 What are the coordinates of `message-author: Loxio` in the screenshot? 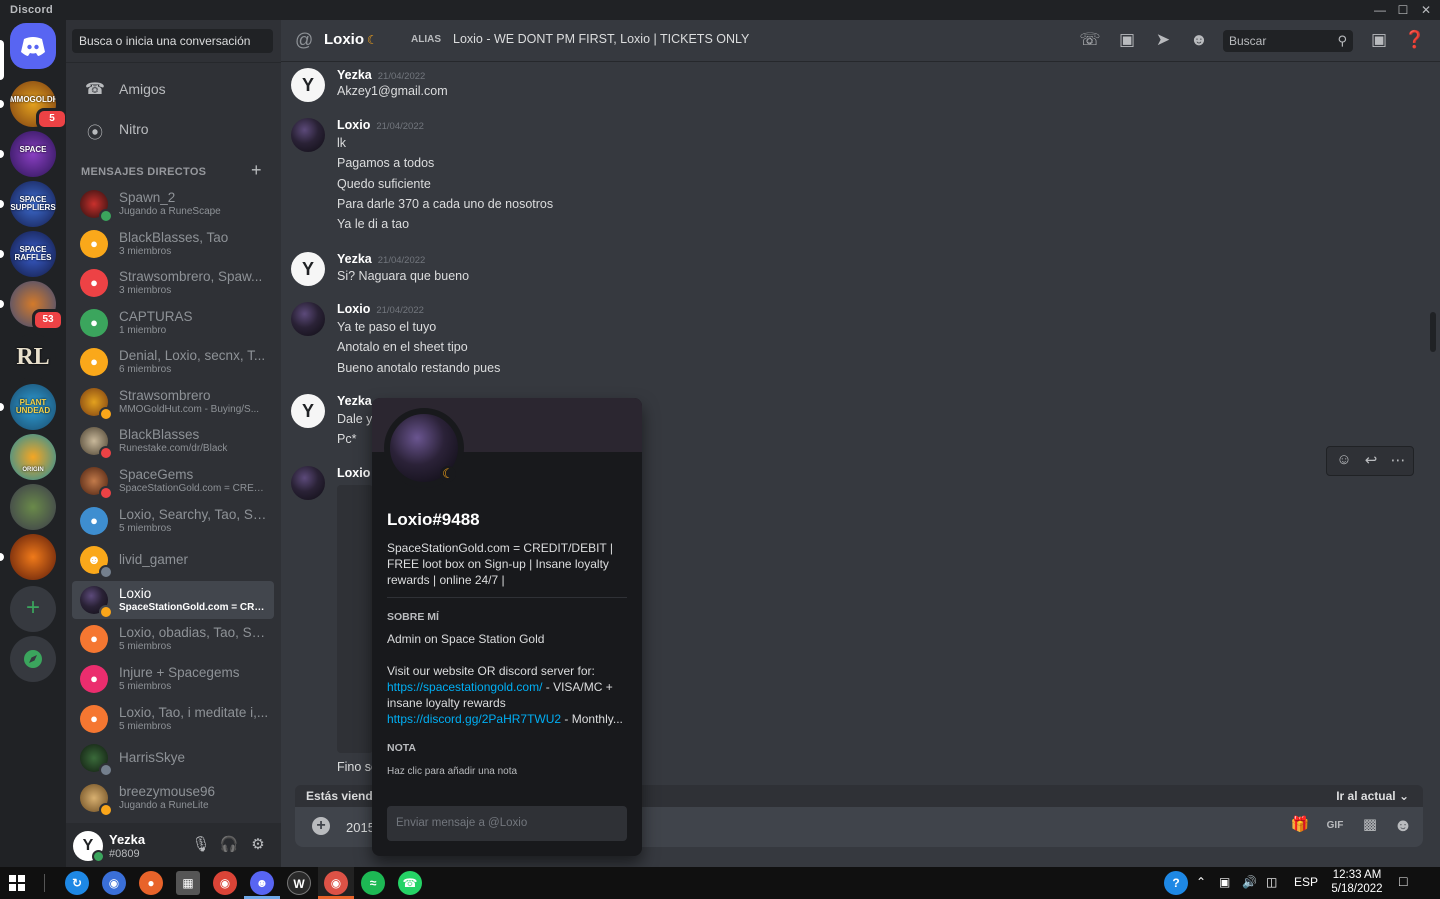 It's located at (353, 473).